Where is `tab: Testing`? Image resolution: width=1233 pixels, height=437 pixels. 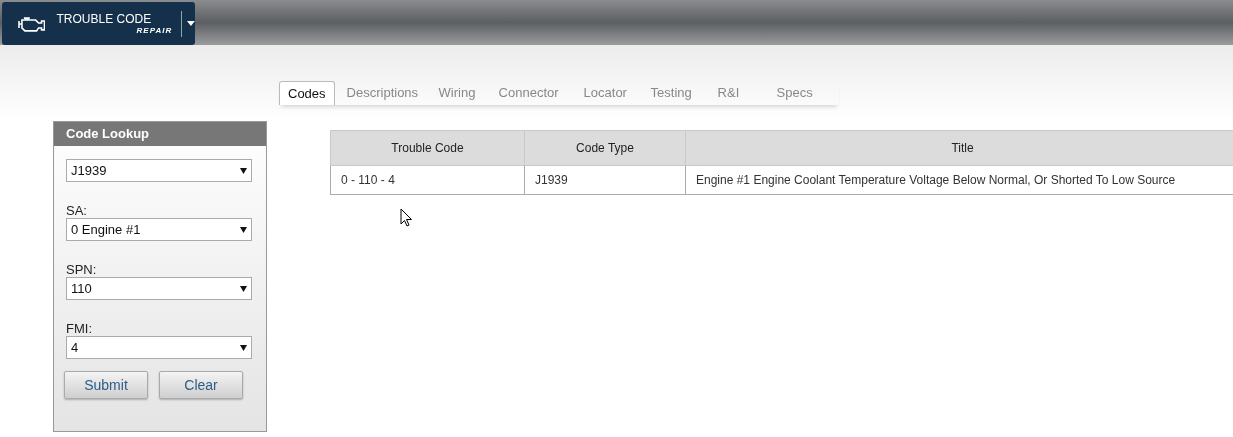
tab: Testing is located at coordinates (672, 93).